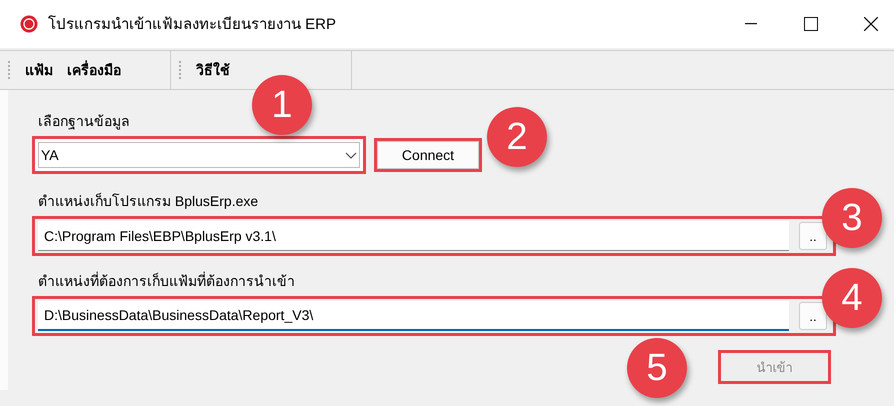 The image size is (894, 406). Describe the element at coordinates (811, 24) in the screenshot. I see `maximize-icon` at that location.